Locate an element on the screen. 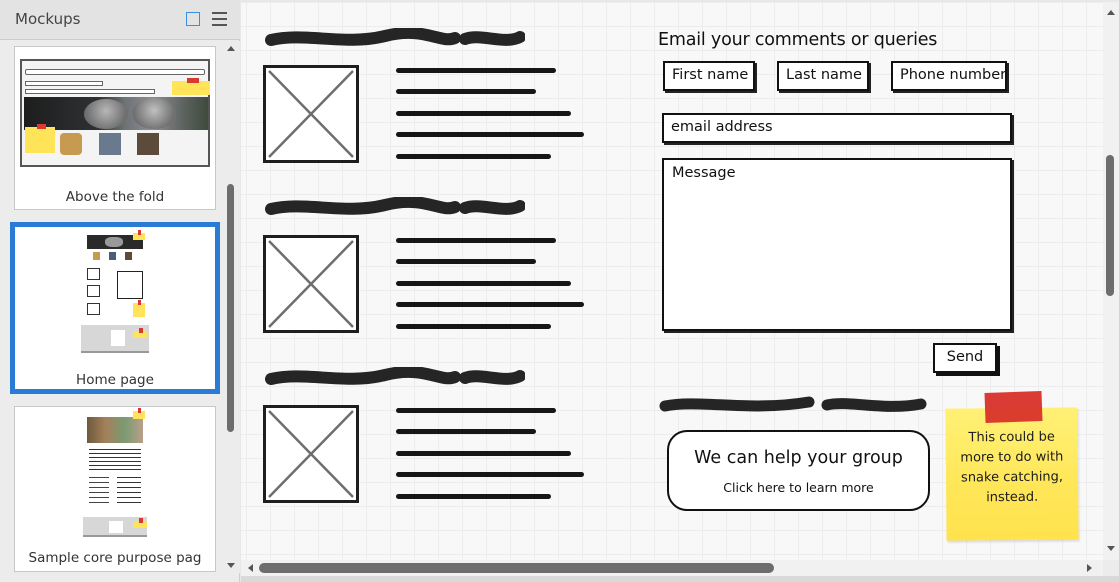 The width and height of the screenshot is (1119, 582). sidebar-scrollbar is located at coordinates (231, 307).